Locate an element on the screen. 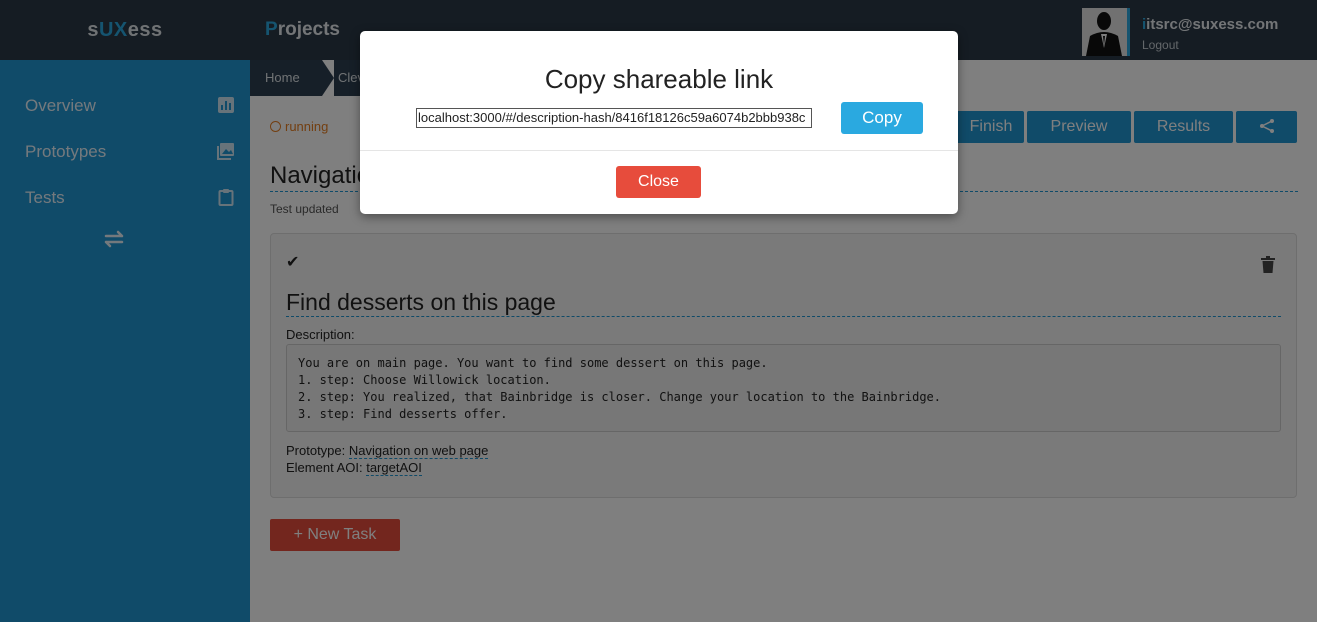  copy-button: Copy is located at coordinates (882, 118).